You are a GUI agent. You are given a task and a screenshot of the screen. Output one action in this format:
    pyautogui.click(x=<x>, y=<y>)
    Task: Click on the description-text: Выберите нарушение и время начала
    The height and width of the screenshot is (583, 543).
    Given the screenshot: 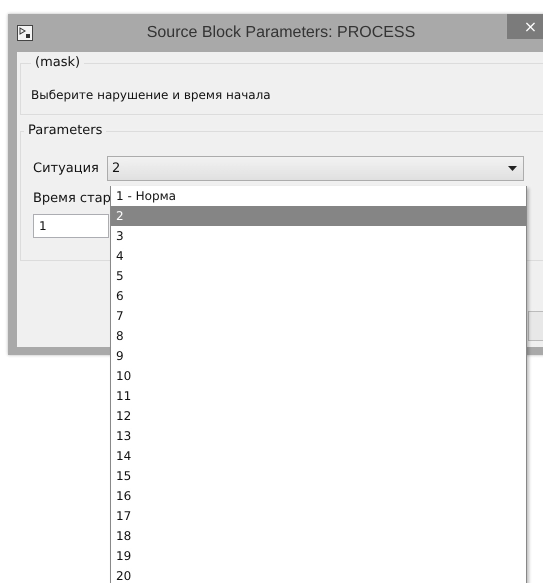 What is the action you would take?
    pyautogui.click(x=151, y=94)
    